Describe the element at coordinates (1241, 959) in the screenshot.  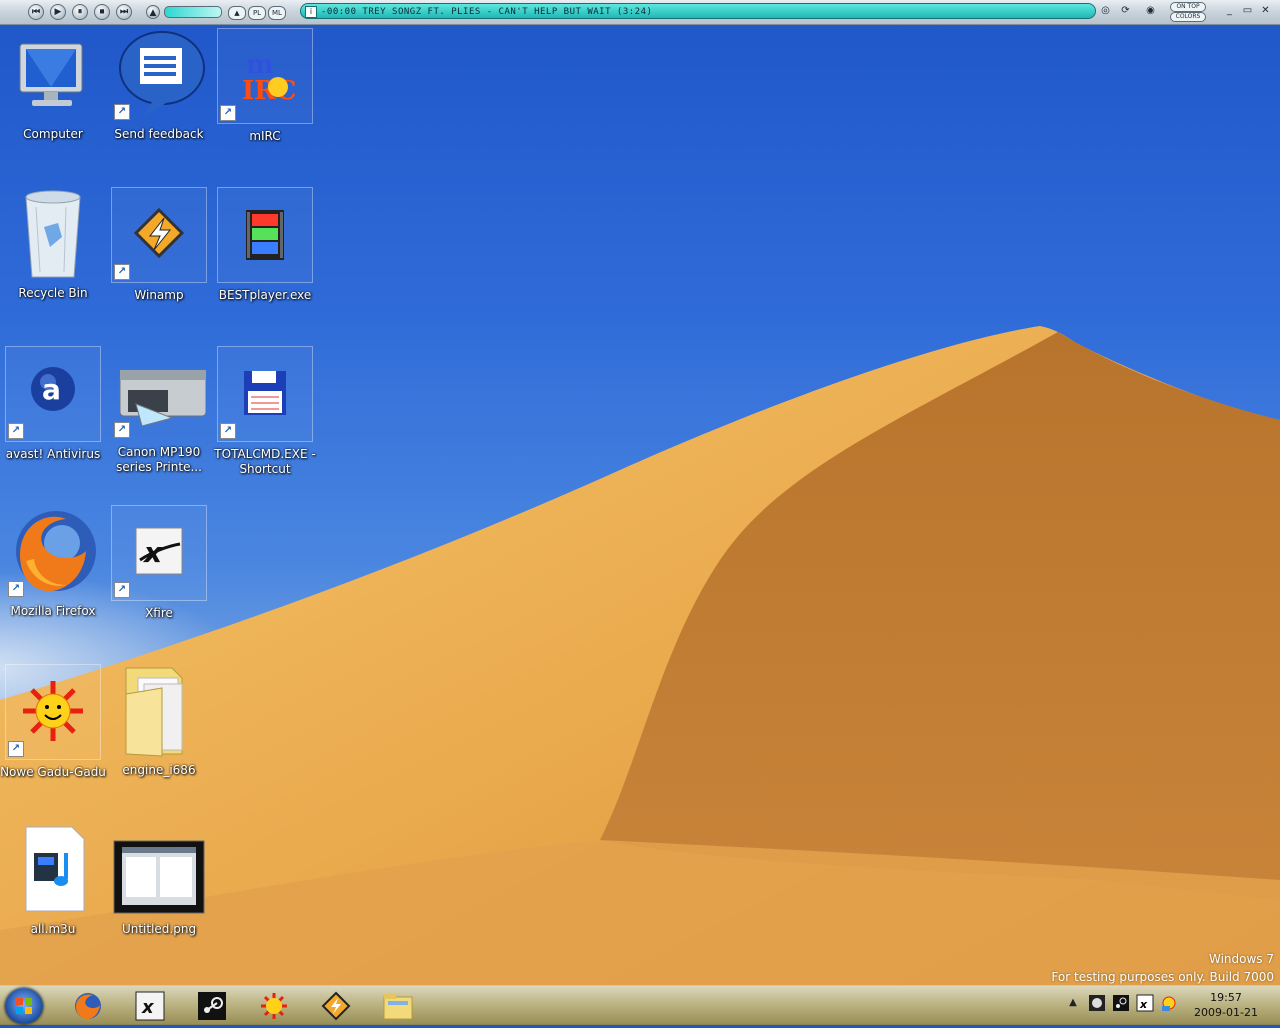
I see `watermark-os-name: Windows 7` at that location.